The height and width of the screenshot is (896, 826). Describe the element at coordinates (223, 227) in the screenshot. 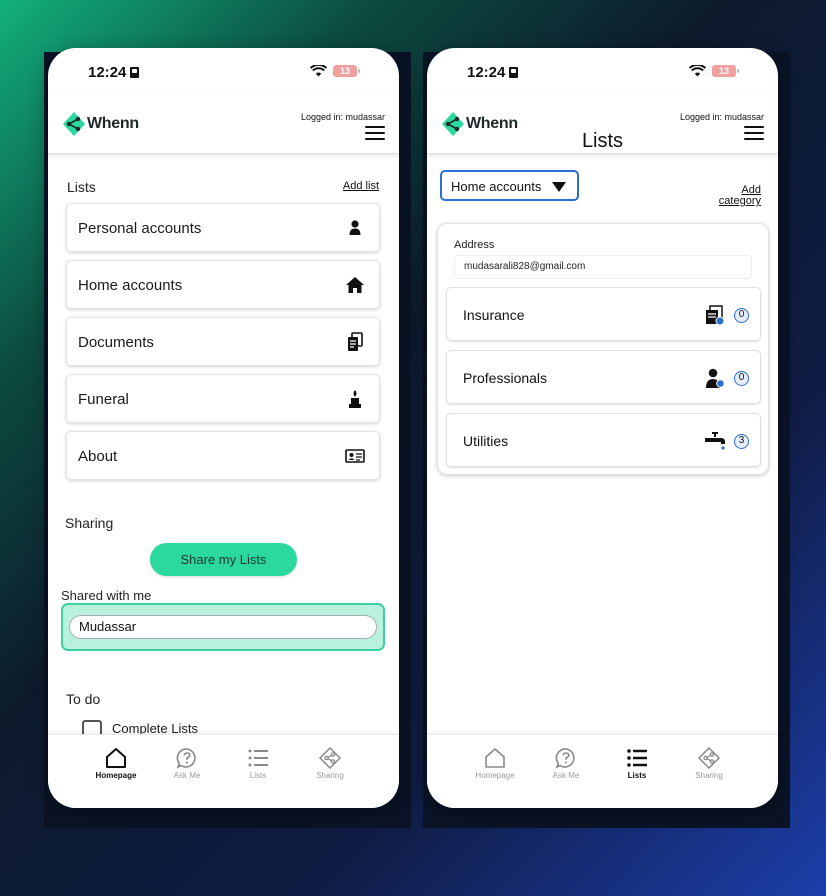

I see `list-item-personal-accounts: Personal accounts` at that location.